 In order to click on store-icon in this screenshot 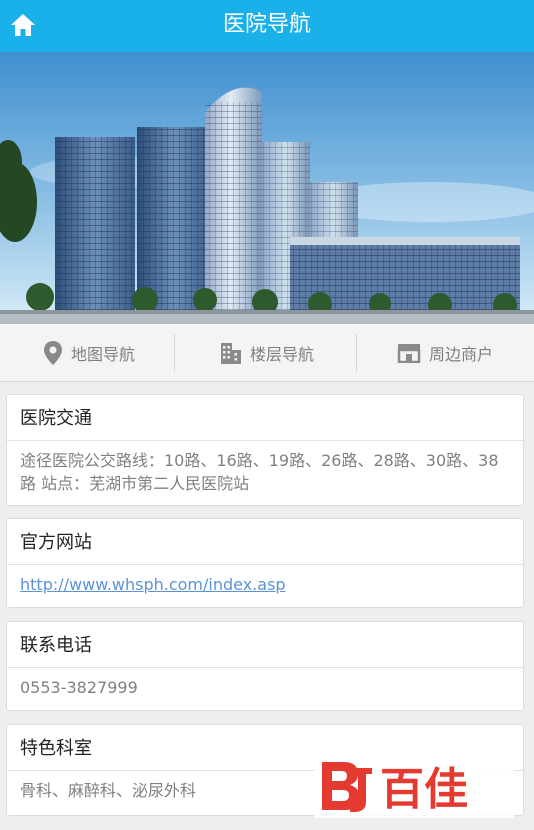, I will do `click(409, 353)`.